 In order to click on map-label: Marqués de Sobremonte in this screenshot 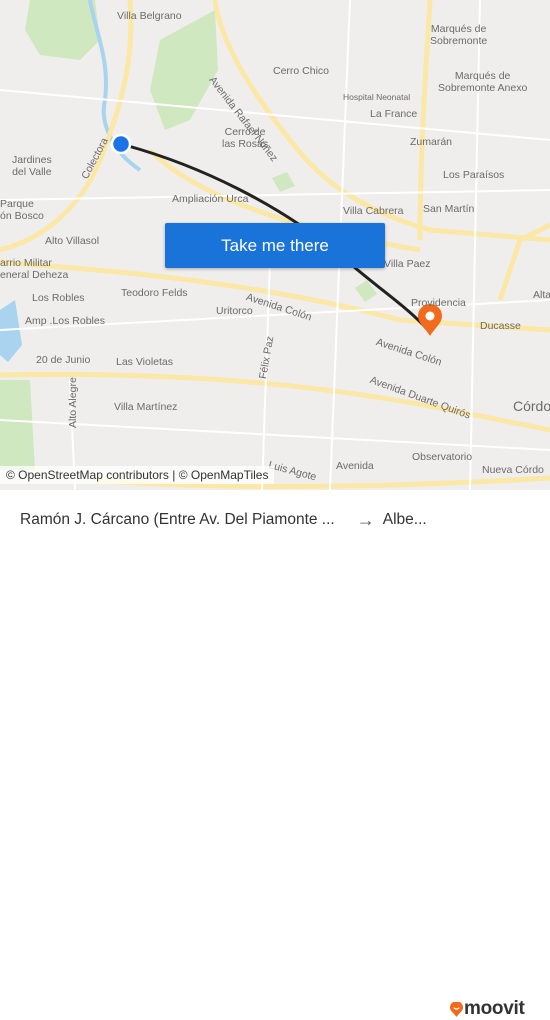, I will do `click(459, 35)`.